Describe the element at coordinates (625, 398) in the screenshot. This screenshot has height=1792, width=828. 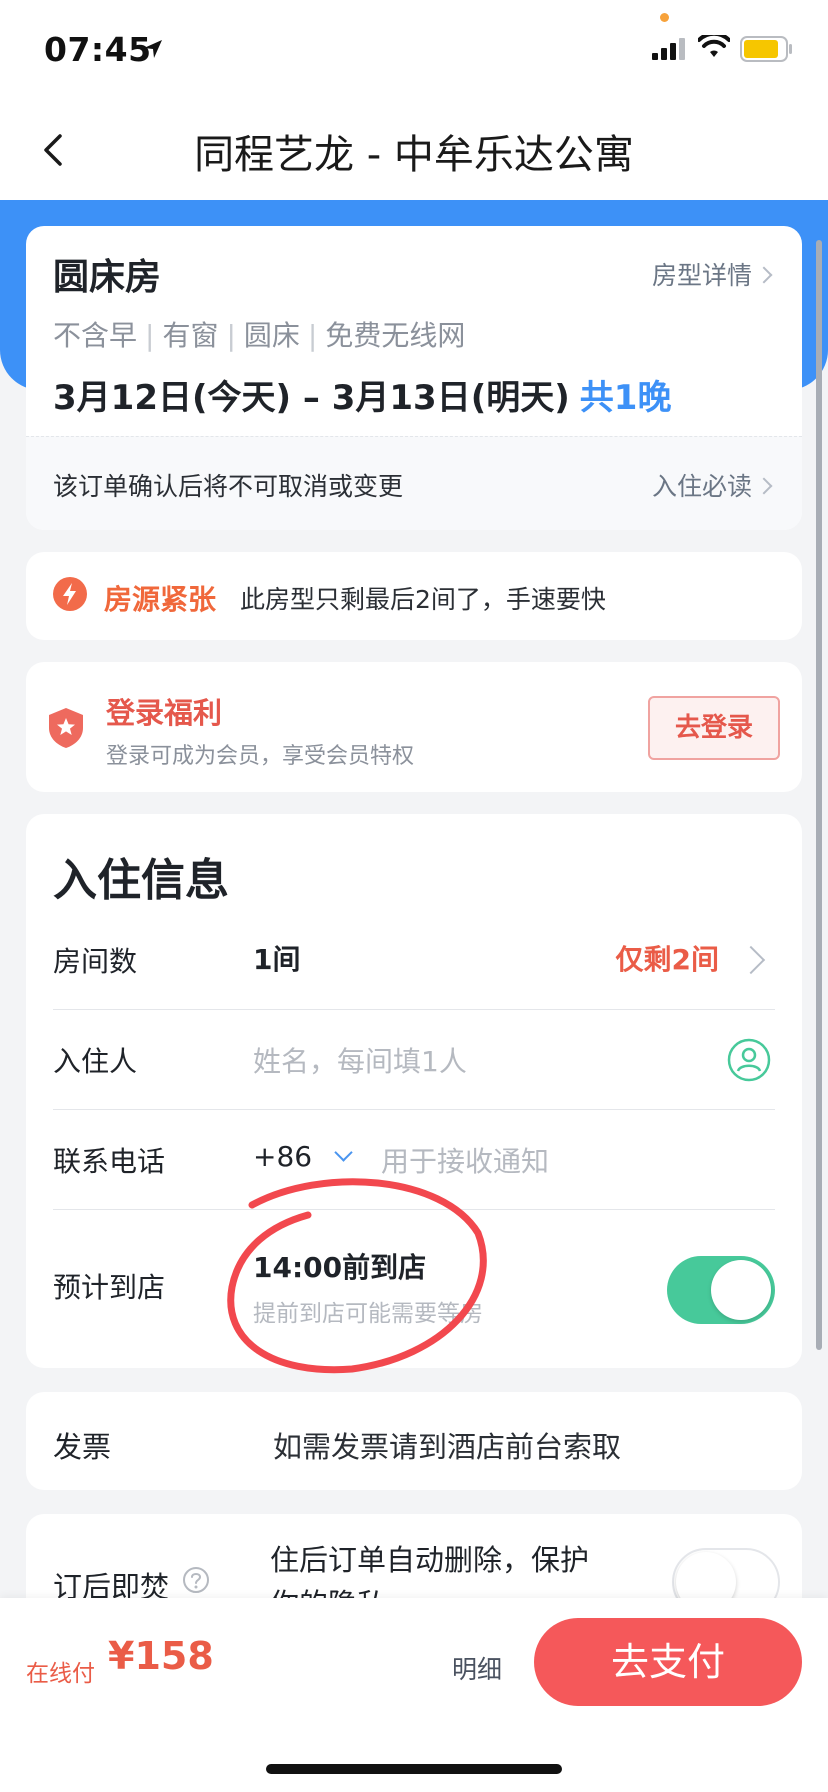
I see `nights-count: 共1晚` at that location.